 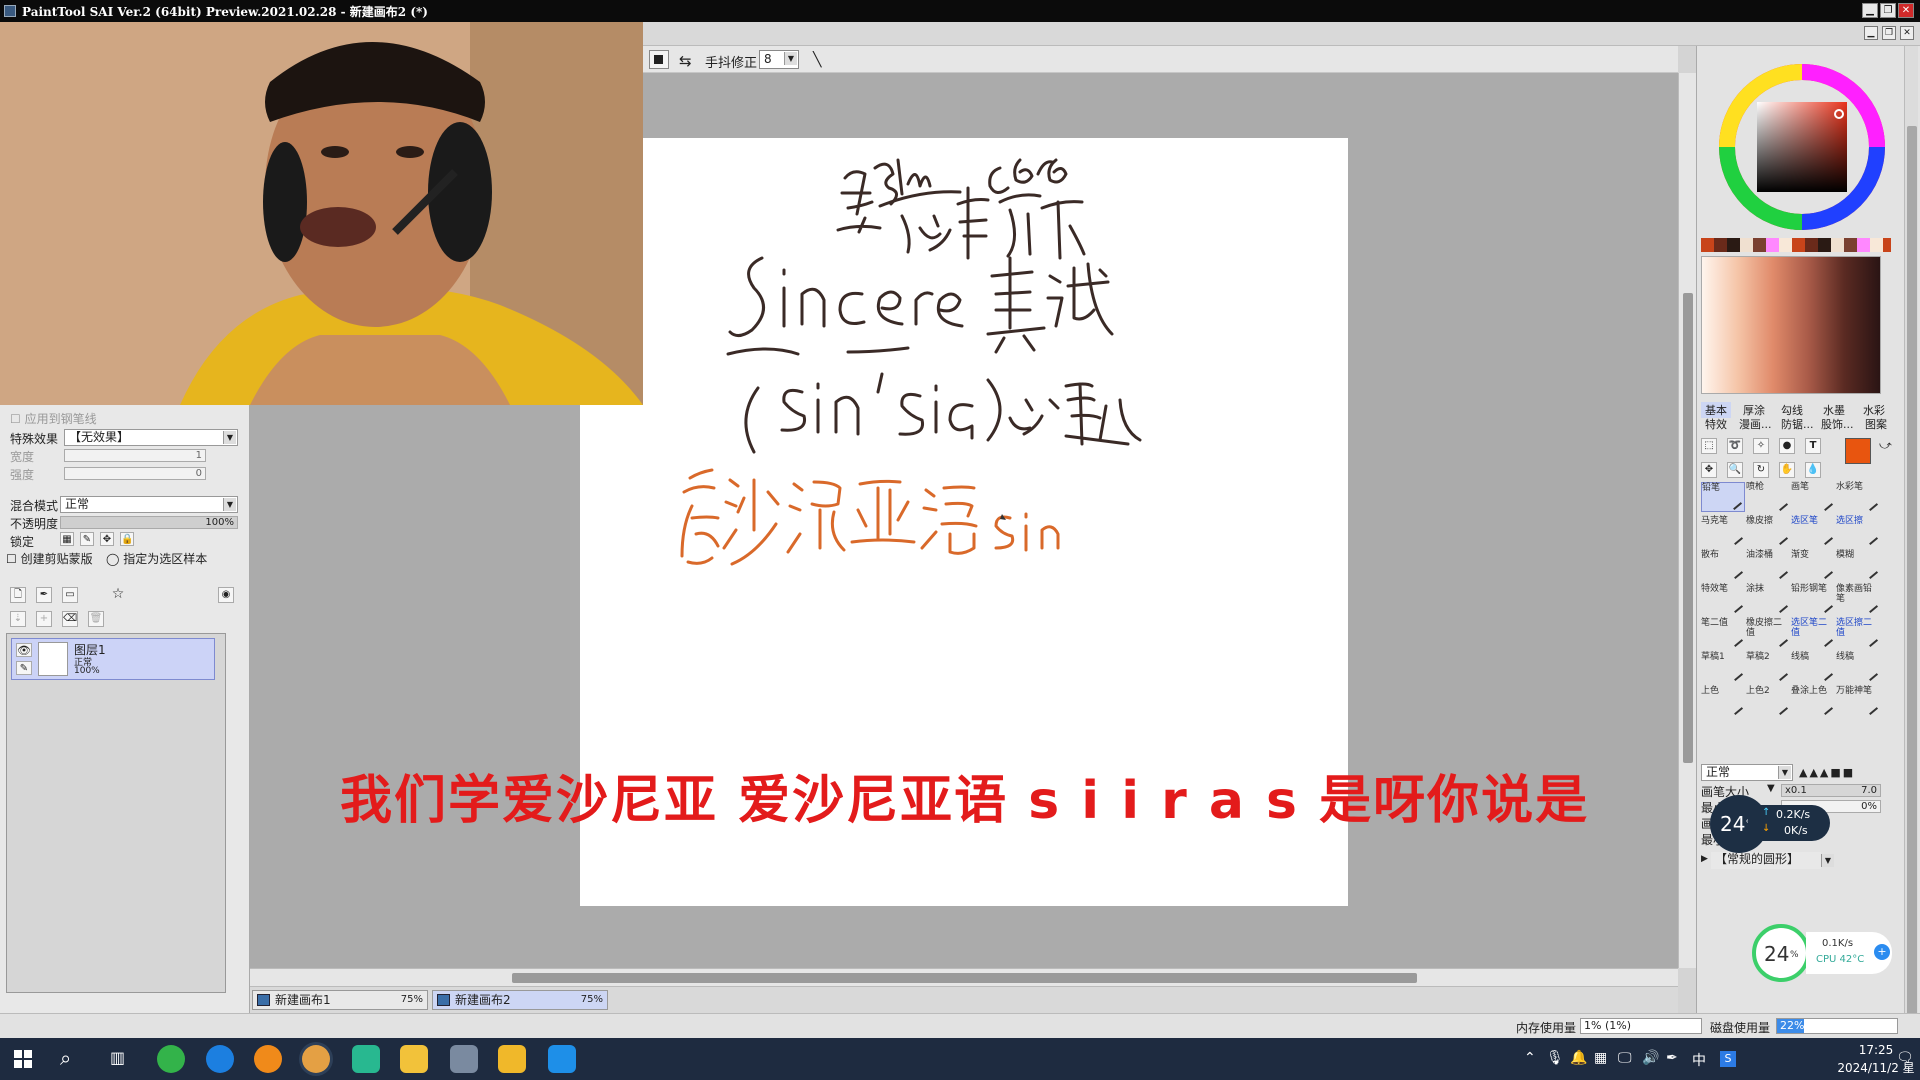 What do you see at coordinates (512, 1059) in the screenshot?
I see `file-explorer-icon` at bounding box center [512, 1059].